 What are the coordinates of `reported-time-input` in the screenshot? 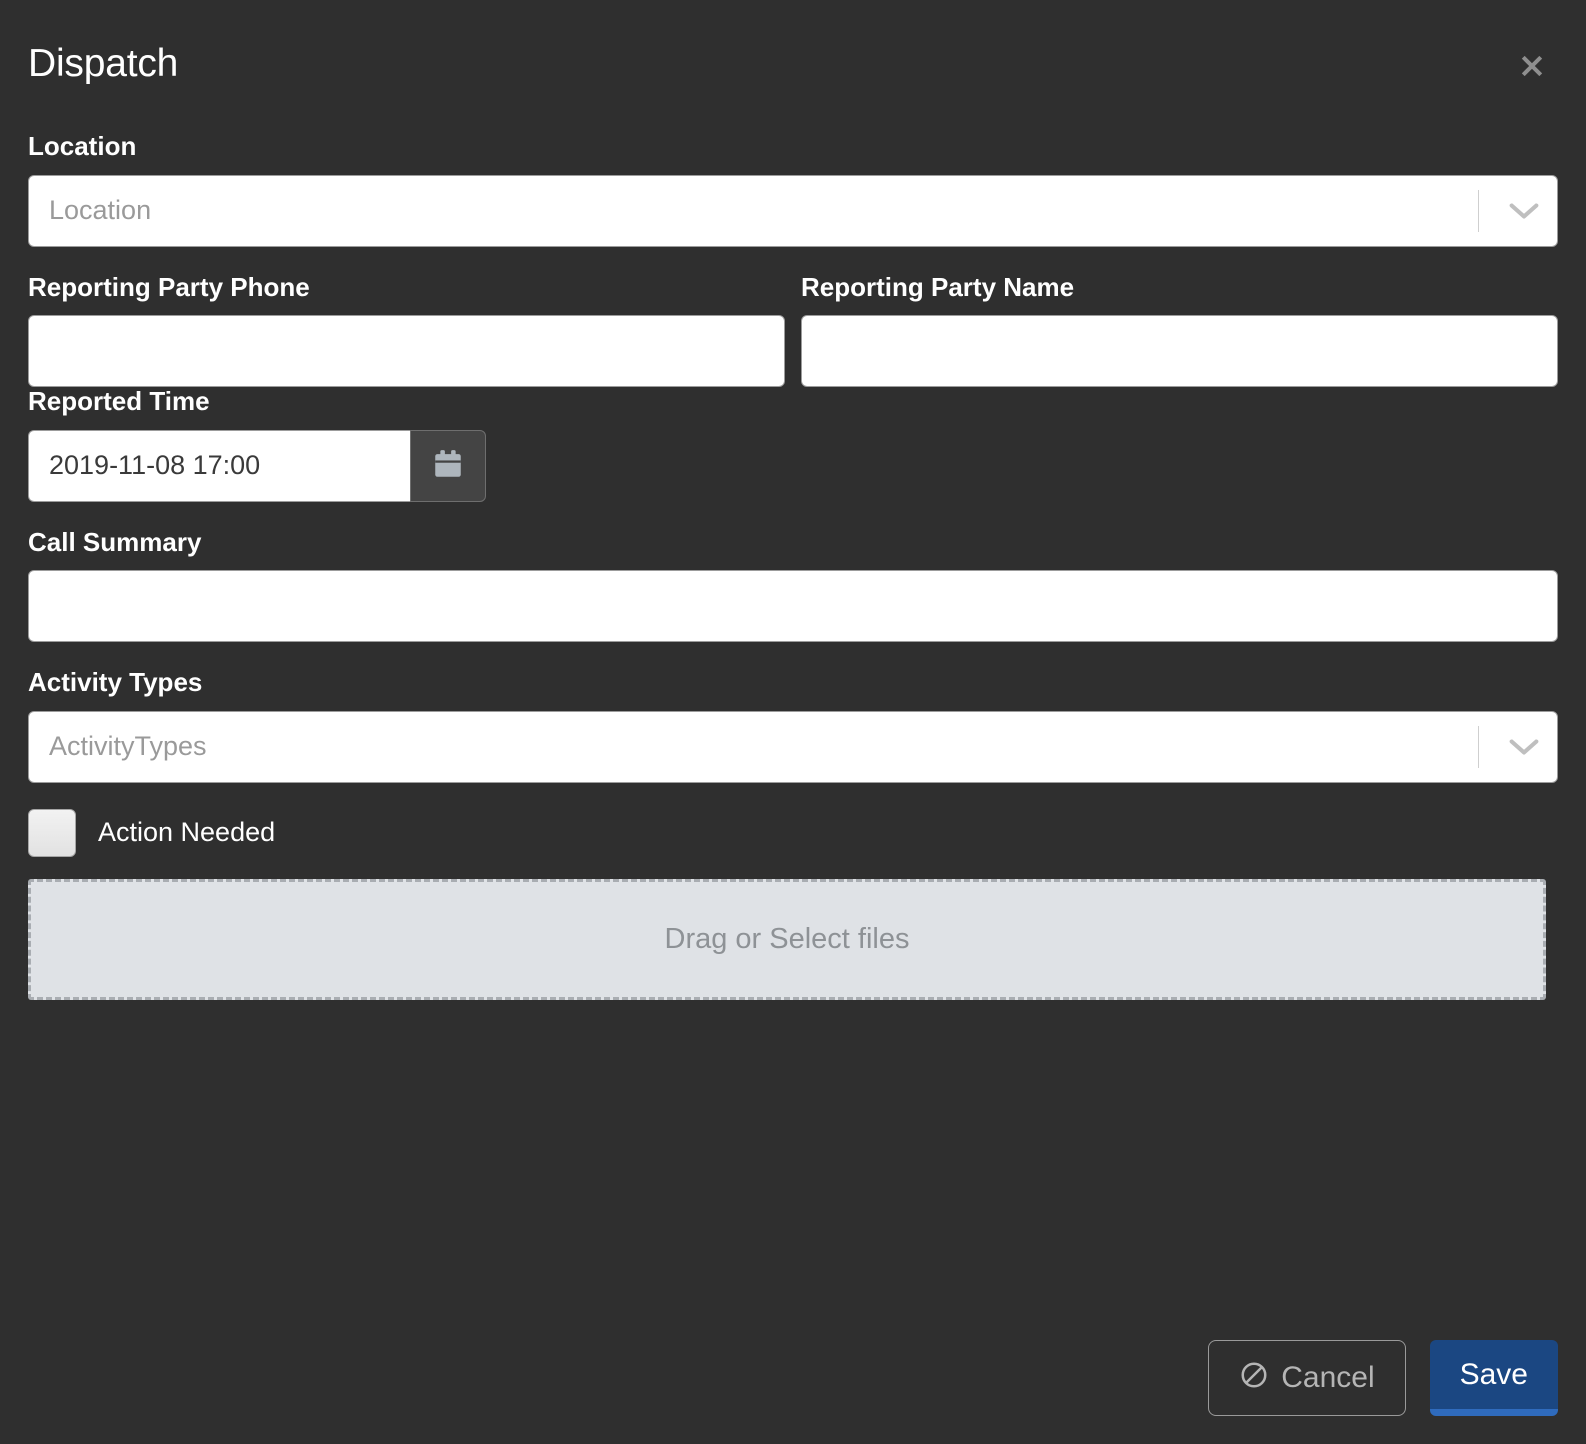 It's located at (219, 465).